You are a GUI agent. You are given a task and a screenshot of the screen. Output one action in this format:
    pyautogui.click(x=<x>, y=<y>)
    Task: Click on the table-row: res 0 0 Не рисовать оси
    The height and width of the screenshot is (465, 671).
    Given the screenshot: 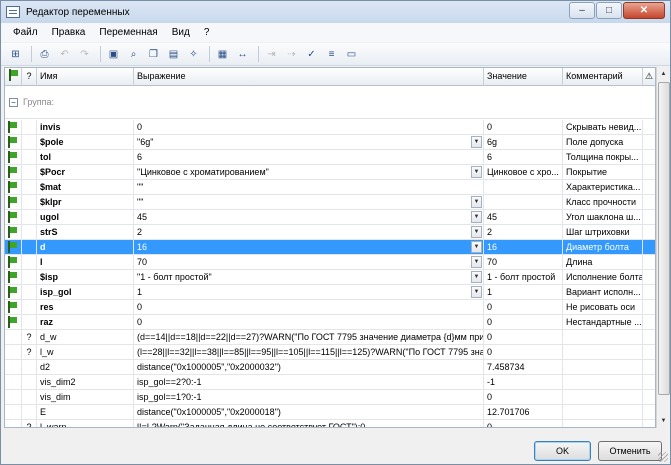 What is the action you would take?
    pyautogui.click(x=330, y=307)
    